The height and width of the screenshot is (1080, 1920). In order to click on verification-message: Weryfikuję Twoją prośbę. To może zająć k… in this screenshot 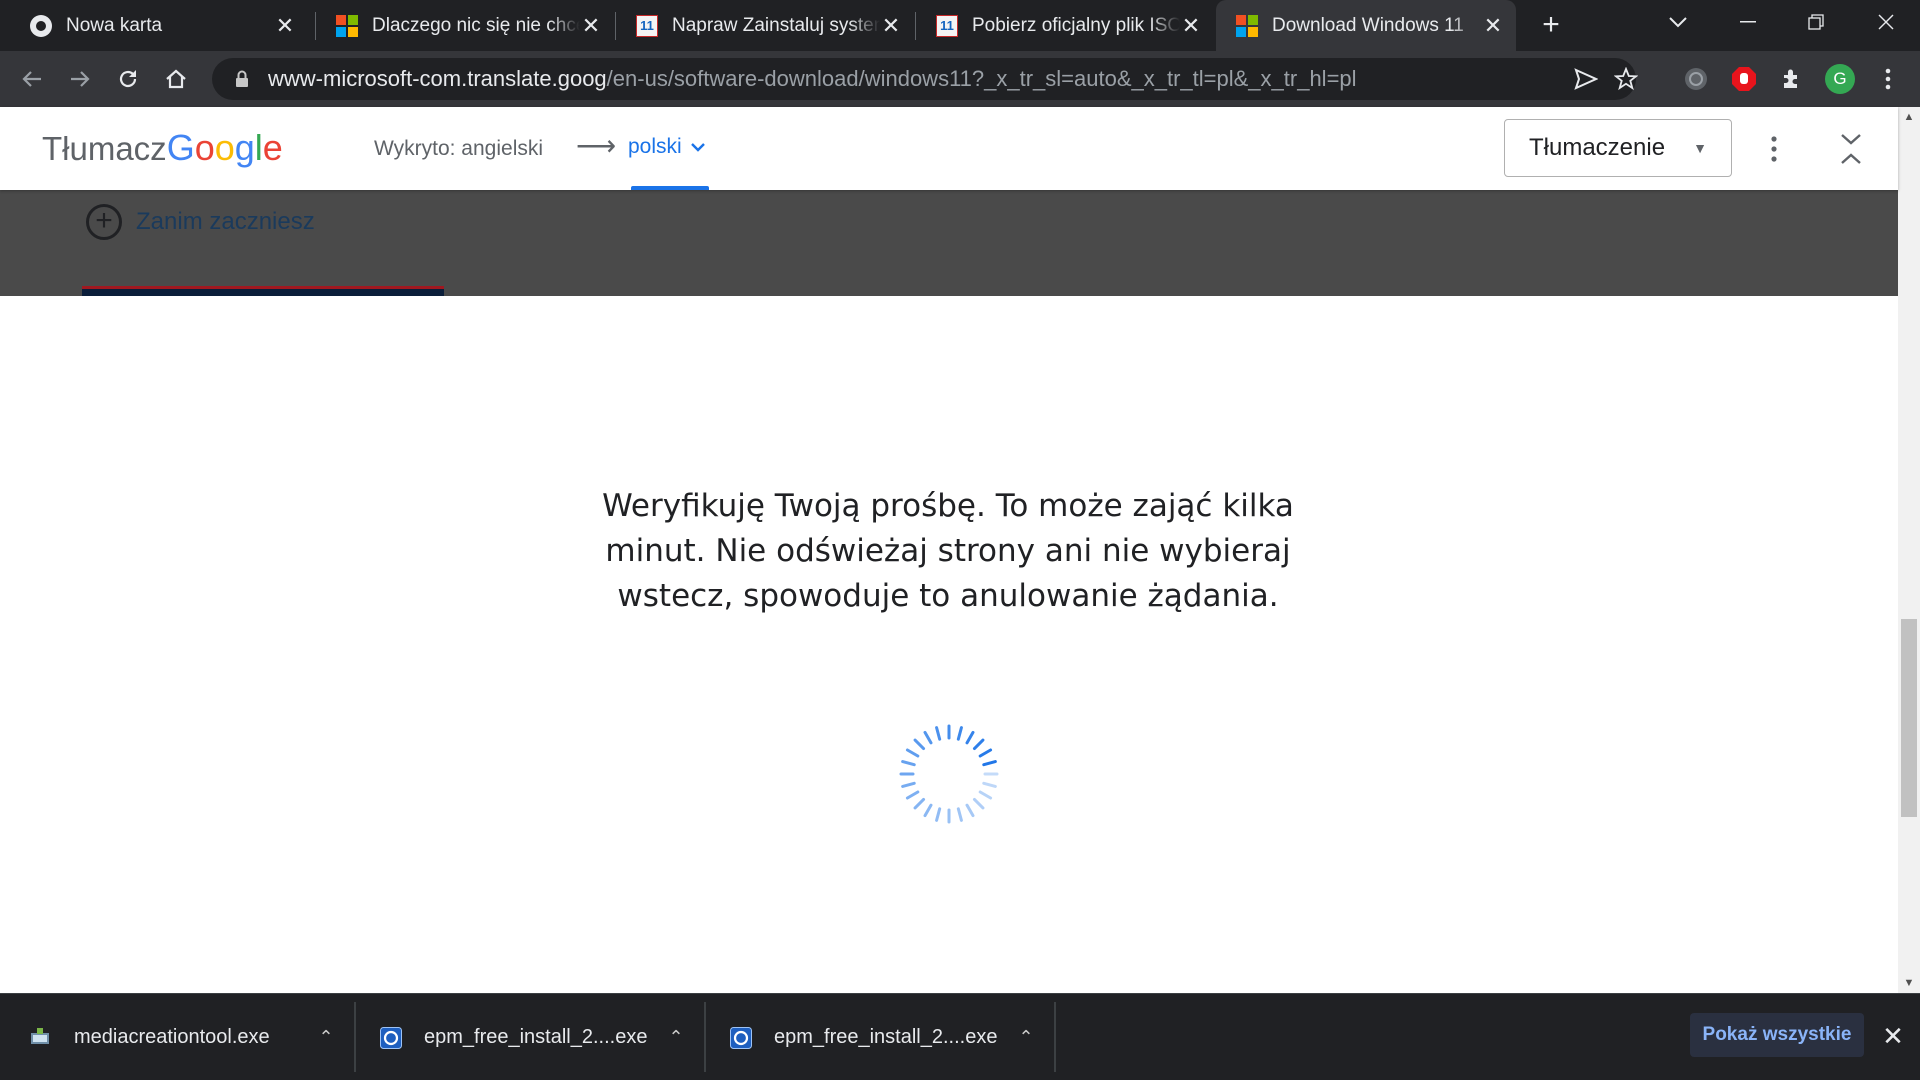, I will do `click(948, 551)`.